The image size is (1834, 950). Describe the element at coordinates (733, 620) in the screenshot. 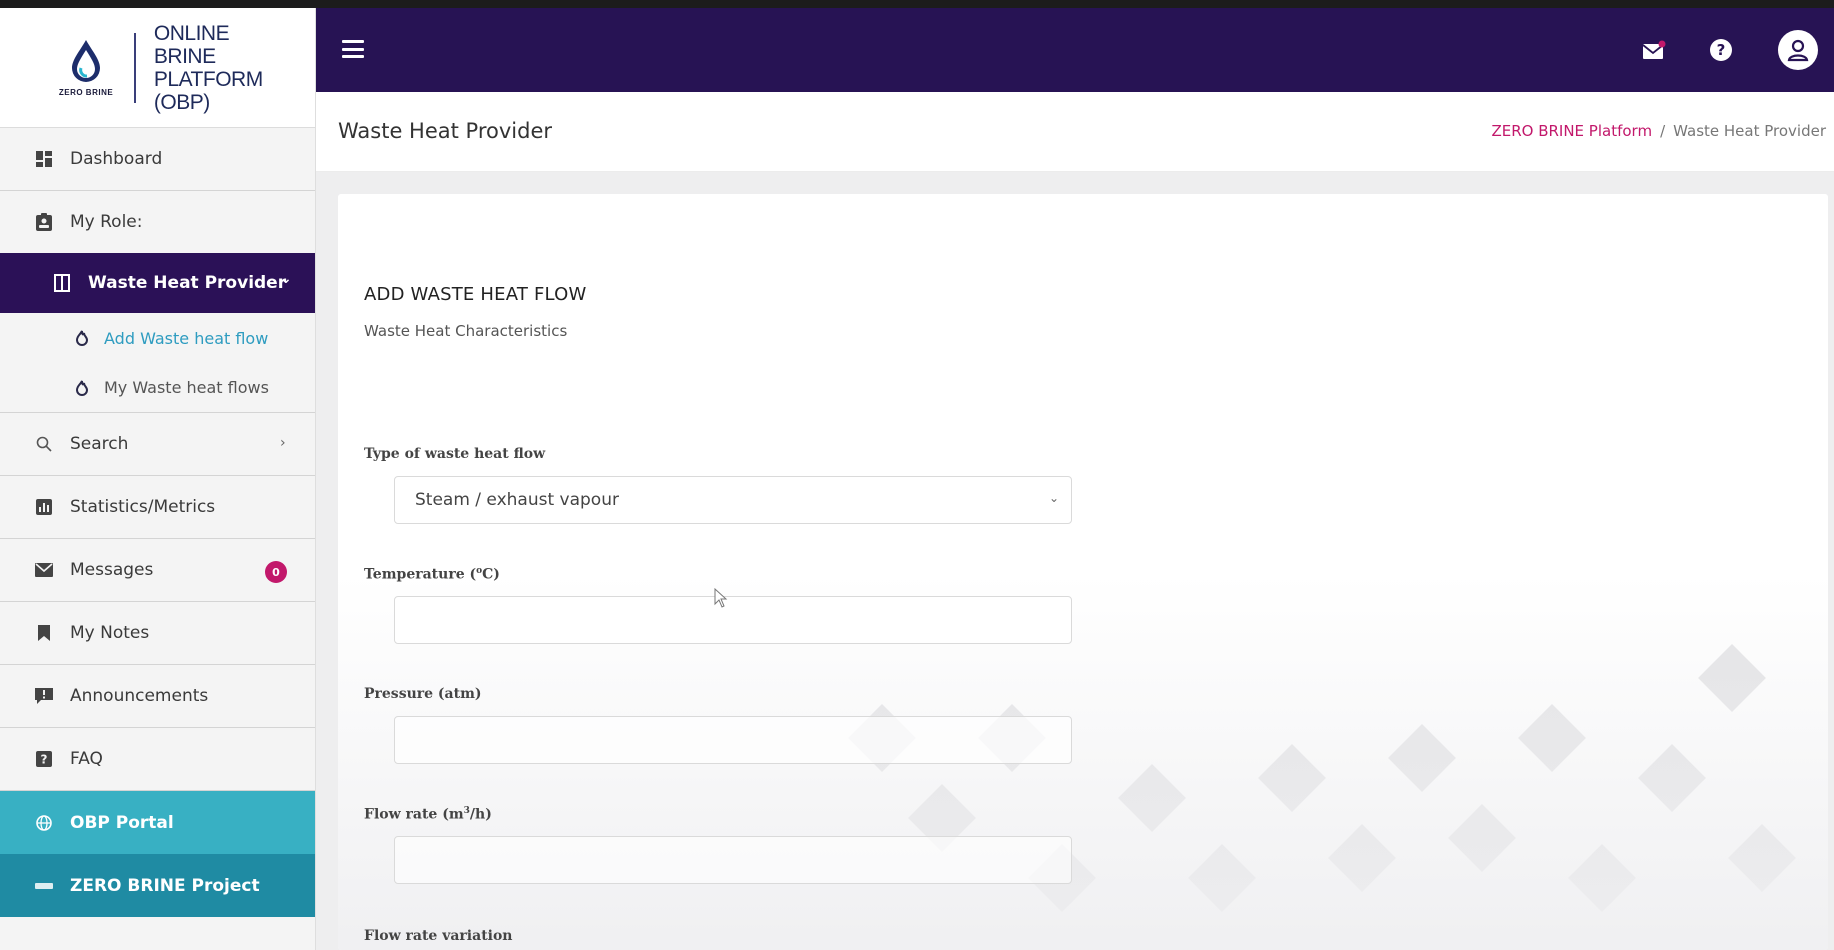

I see `temperature-input` at that location.